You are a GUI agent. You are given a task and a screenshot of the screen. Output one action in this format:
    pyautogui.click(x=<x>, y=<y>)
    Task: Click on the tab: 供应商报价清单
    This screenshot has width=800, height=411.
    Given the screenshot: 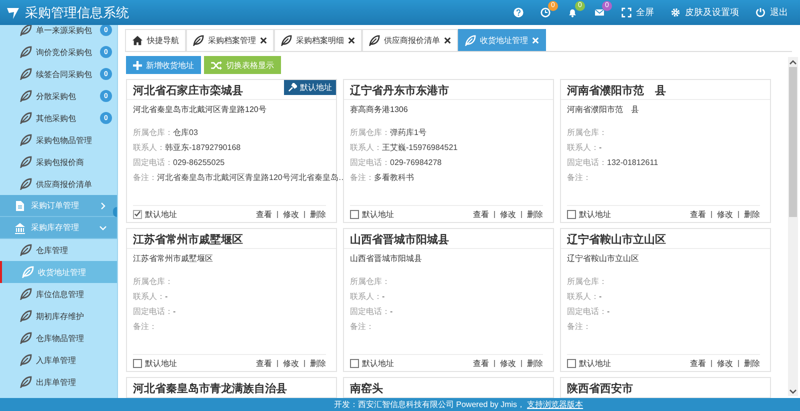 What is the action you would take?
    pyautogui.click(x=410, y=40)
    